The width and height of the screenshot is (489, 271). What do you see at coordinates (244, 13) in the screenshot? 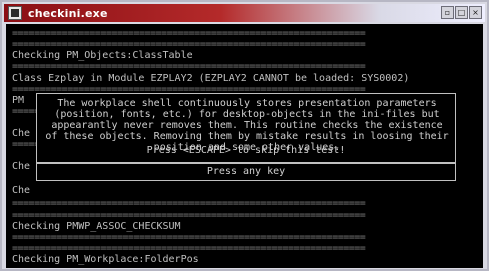
I see `title-bar: checkini.exe ▫ □ ×` at bounding box center [244, 13].